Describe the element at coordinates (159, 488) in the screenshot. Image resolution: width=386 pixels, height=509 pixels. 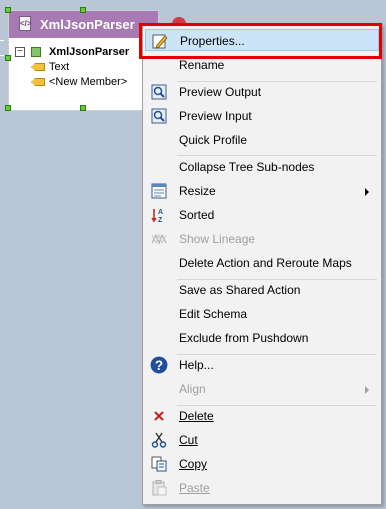
I see `paste-icon` at that location.